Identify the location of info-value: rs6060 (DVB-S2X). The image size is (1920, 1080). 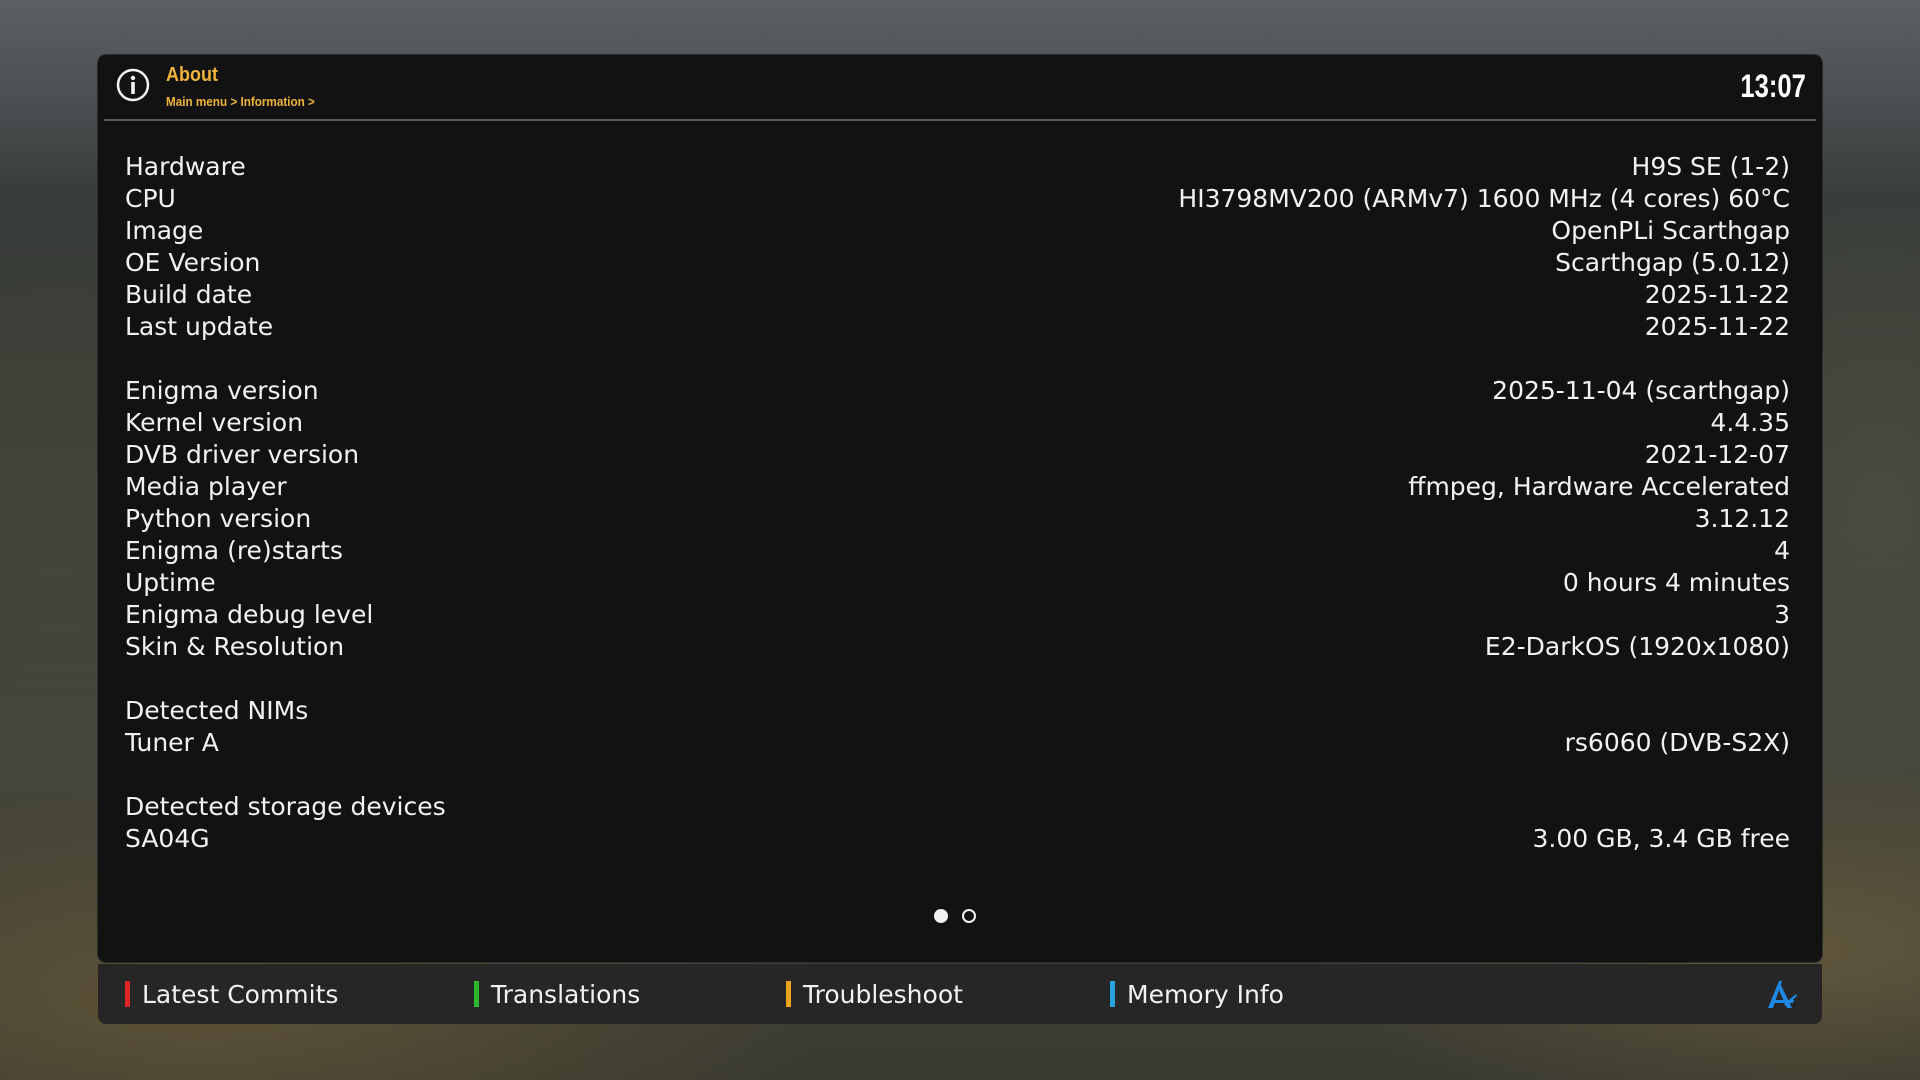
(1677, 742).